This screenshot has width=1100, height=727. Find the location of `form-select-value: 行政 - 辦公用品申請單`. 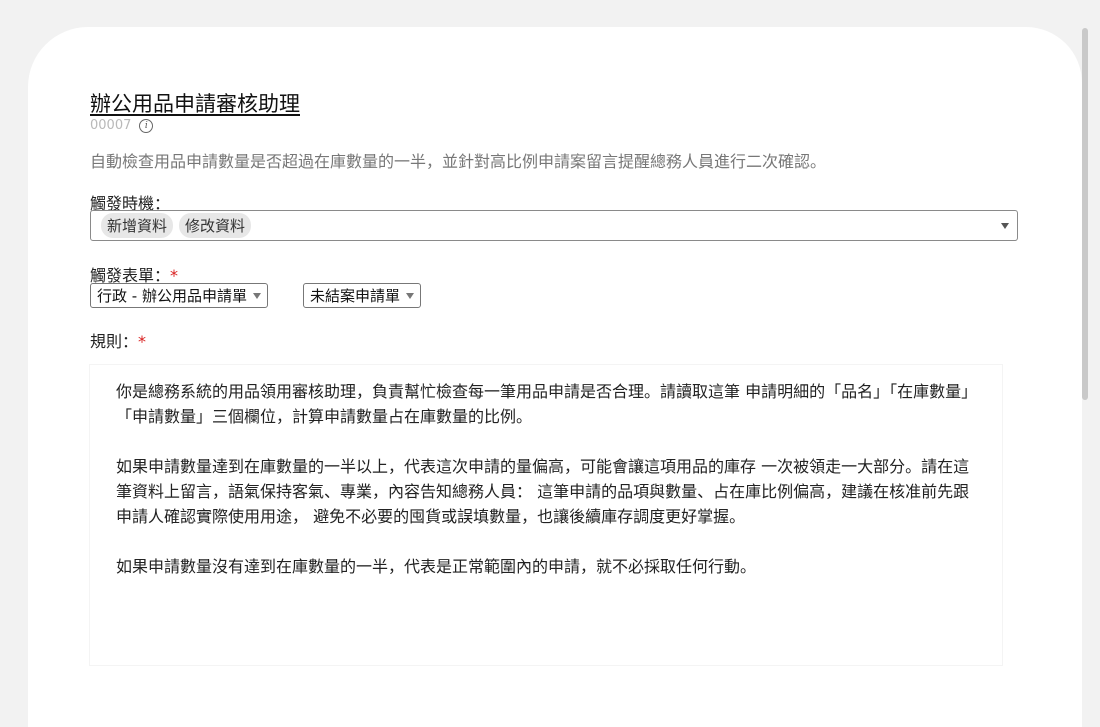

form-select-value: 行政 - 辦公用品申請單 is located at coordinates (172, 296).